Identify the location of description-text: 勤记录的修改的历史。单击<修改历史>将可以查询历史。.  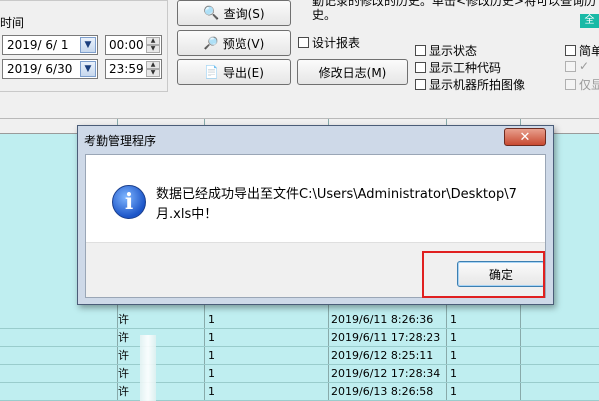
(454, 11).